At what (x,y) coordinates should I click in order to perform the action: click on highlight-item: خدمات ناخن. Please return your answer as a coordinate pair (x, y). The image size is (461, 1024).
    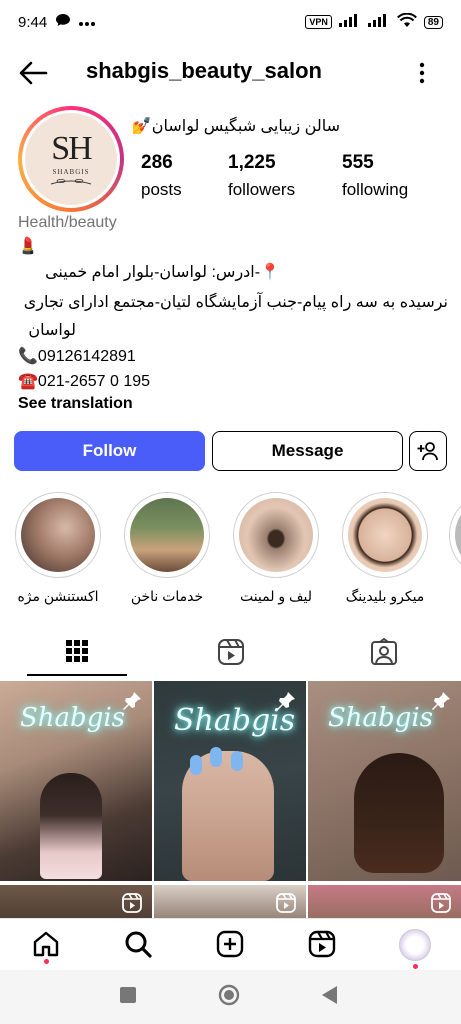
    Looking at the image, I should click on (167, 548).